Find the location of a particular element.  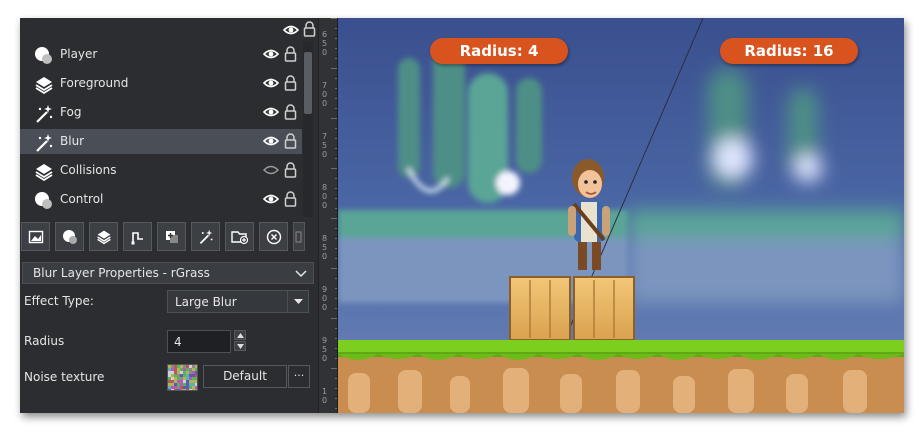

effect-layer-icon is located at coordinates (206, 237).